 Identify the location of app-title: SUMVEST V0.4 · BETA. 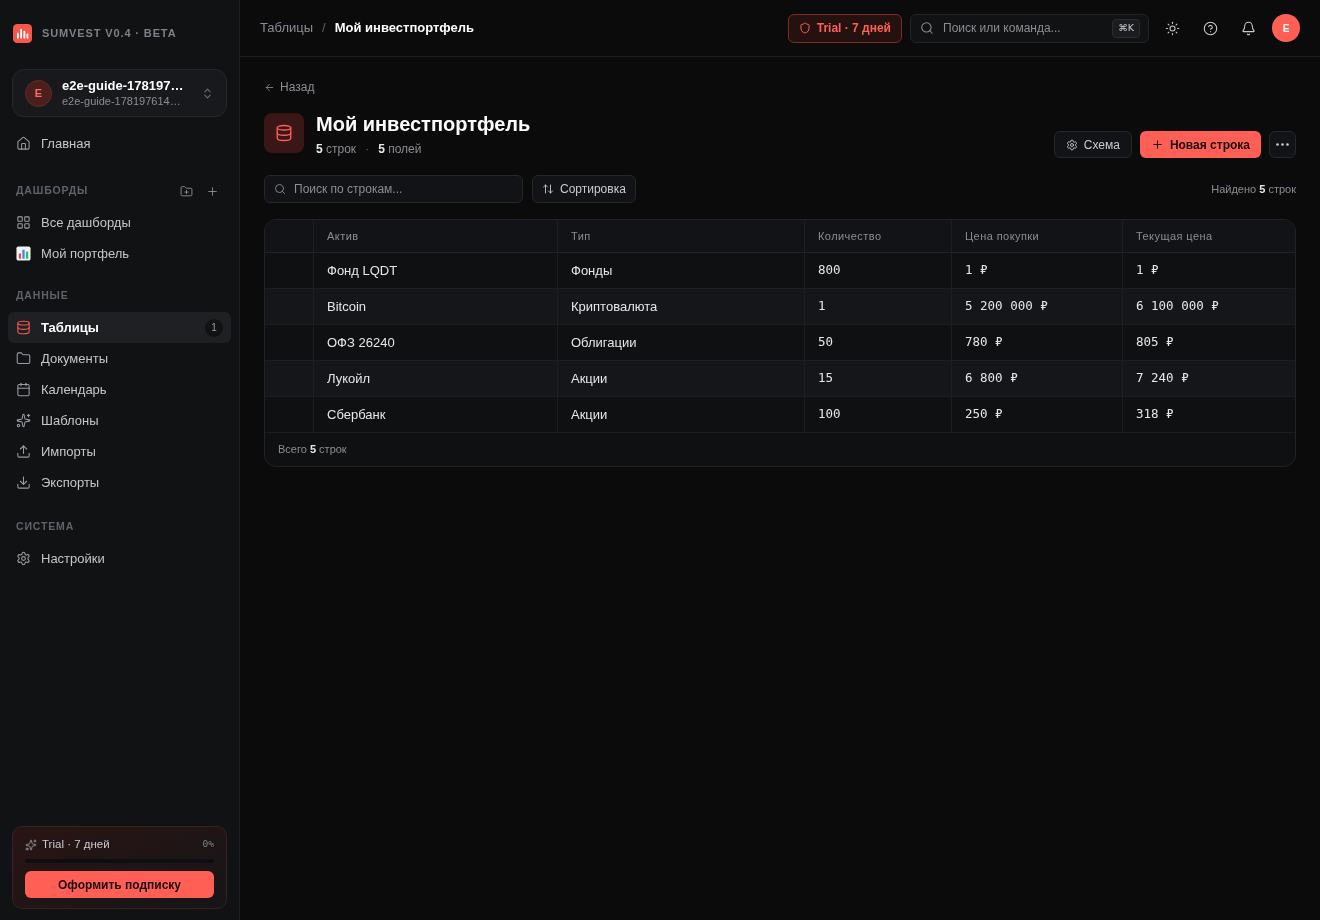
(109, 34).